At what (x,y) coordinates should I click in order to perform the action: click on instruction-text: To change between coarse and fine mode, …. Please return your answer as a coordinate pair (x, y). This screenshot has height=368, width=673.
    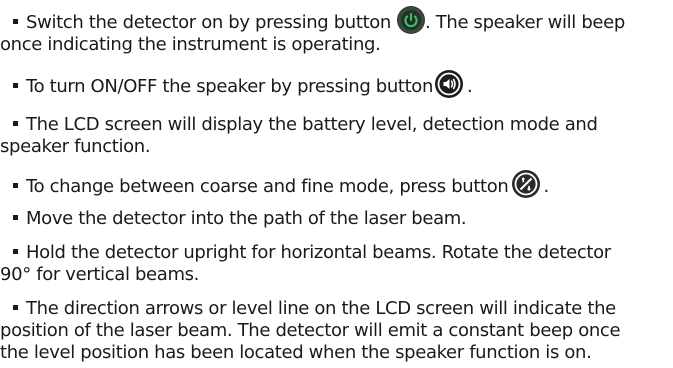
    Looking at the image, I should click on (267, 186).